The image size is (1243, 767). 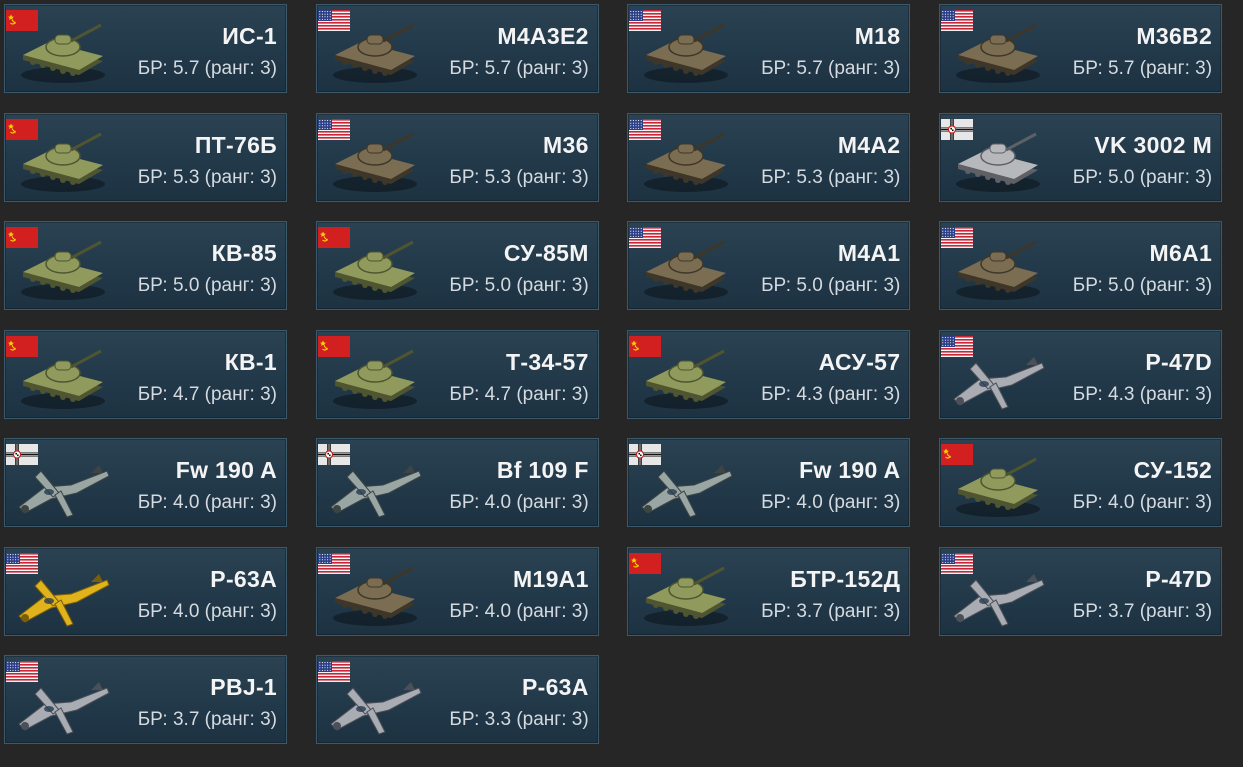 I want to click on vehicle-card: АСУ-57 БР: 4.3 (ранг: 3), so click(x=769, y=374).